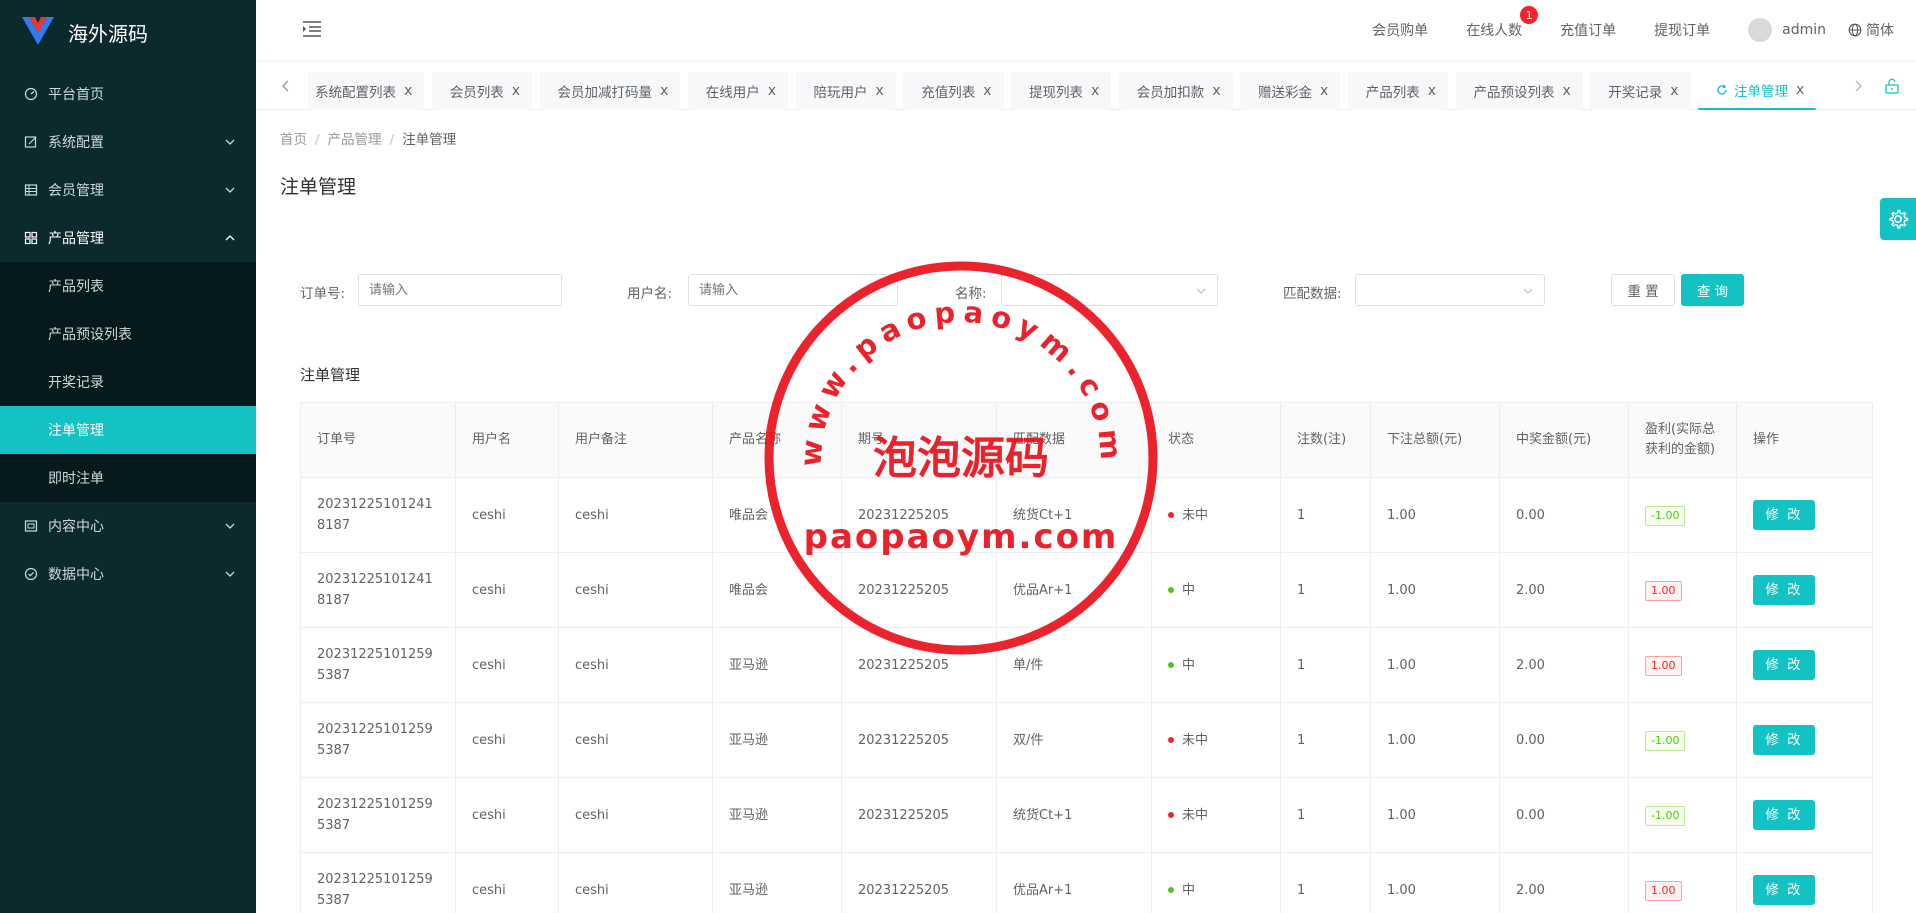  I want to click on chevron-down-icon, so click(230, 190).